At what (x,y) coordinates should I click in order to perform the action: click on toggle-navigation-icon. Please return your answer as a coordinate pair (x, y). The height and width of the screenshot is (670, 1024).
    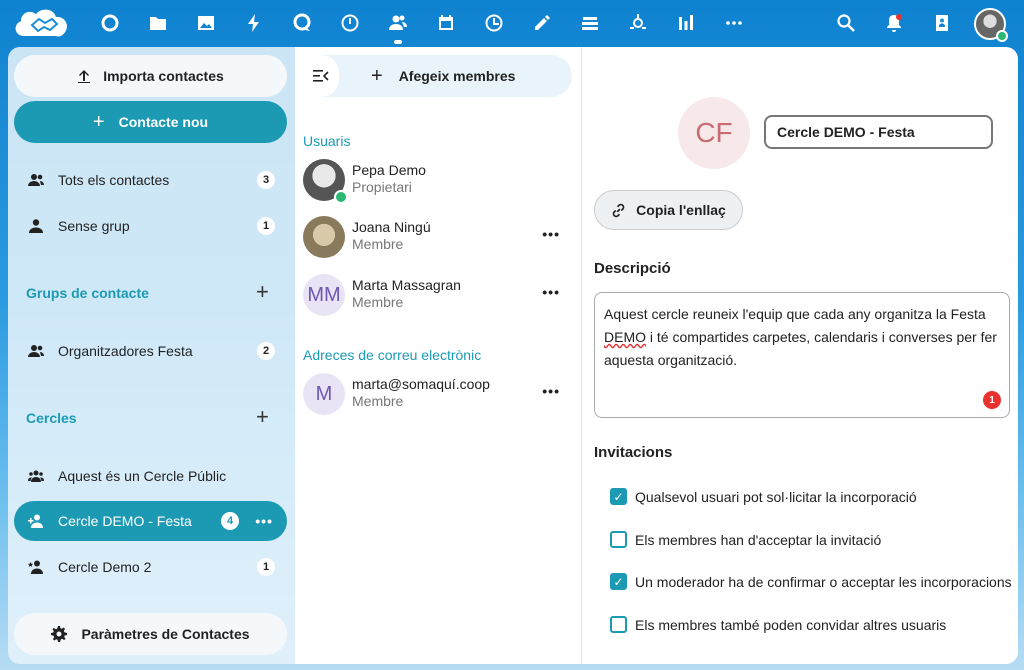
    Looking at the image, I should click on (321, 76).